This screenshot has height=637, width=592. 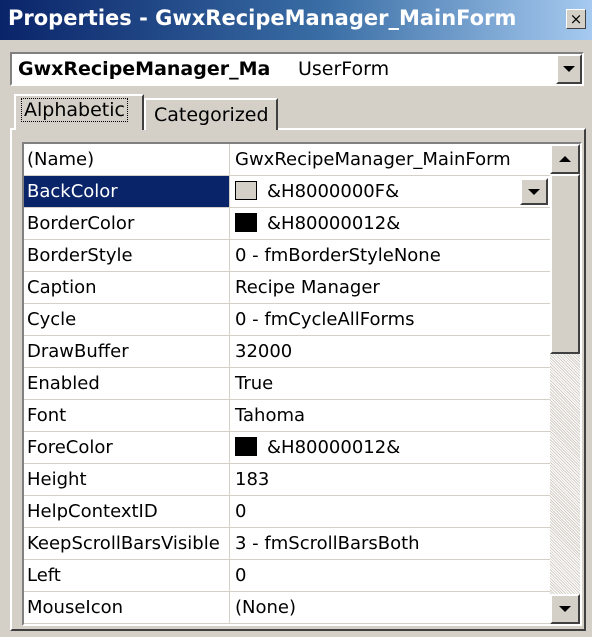 I want to click on property-value-text: 183, so click(x=252, y=479).